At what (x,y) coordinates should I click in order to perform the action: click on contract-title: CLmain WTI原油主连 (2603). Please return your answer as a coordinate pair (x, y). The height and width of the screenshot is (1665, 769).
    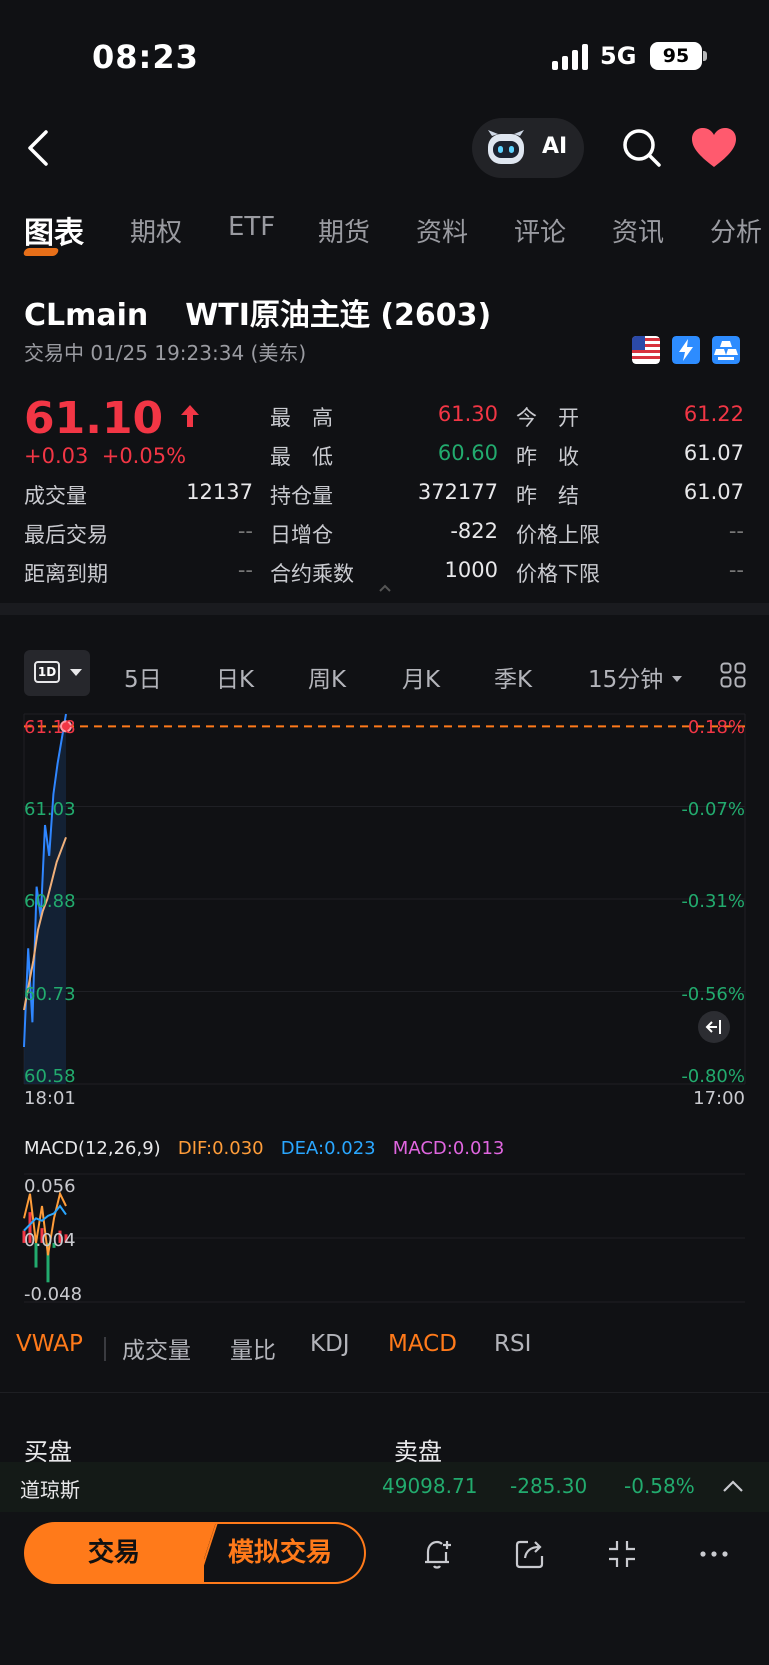
    Looking at the image, I should click on (257, 312).